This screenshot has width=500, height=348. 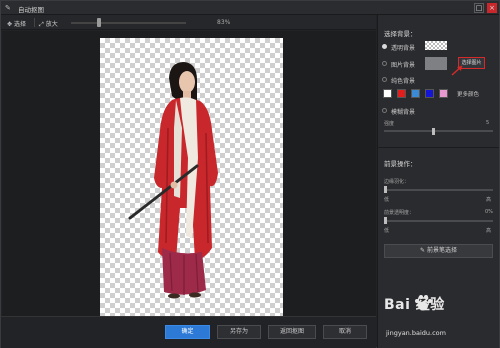 What do you see at coordinates (8, 8) in the screenshot?
I see `app-icon: ✎` at bounding box center [8, 8].